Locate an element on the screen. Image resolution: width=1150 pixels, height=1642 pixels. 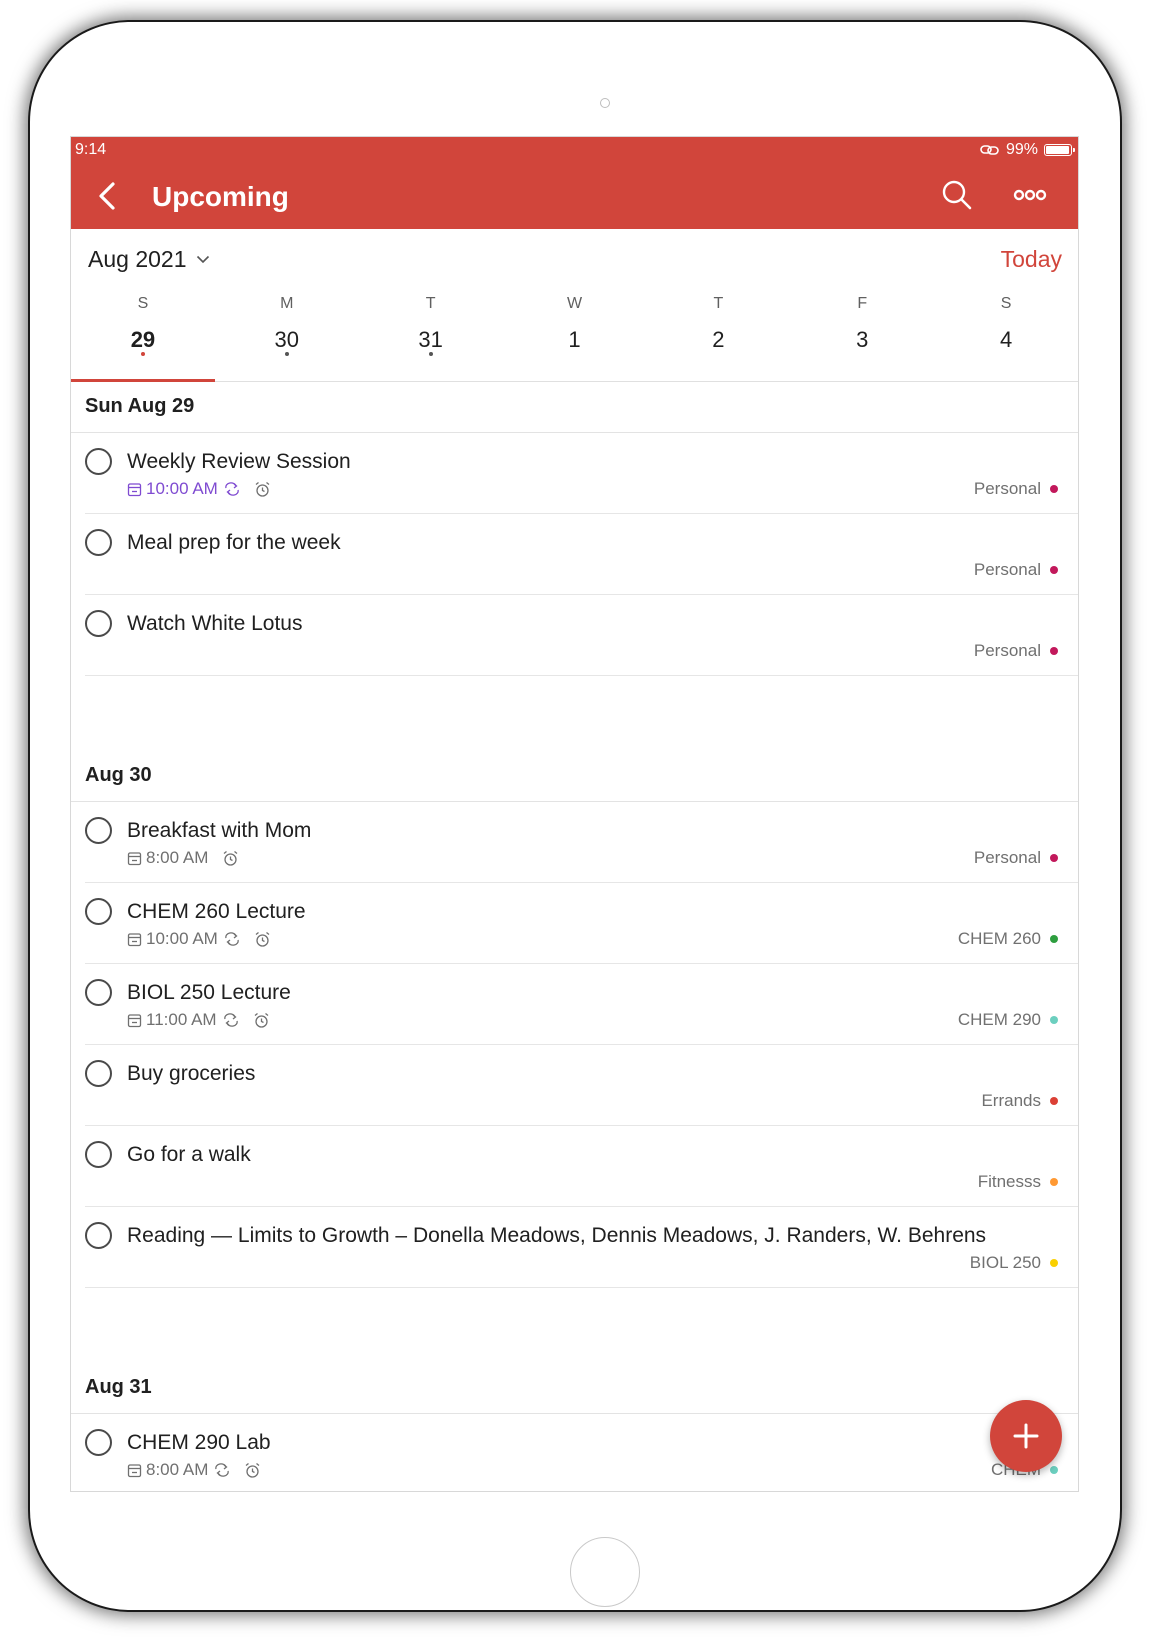
task-row: Meal prep for the week Personal is located at coordinates (581, 554).